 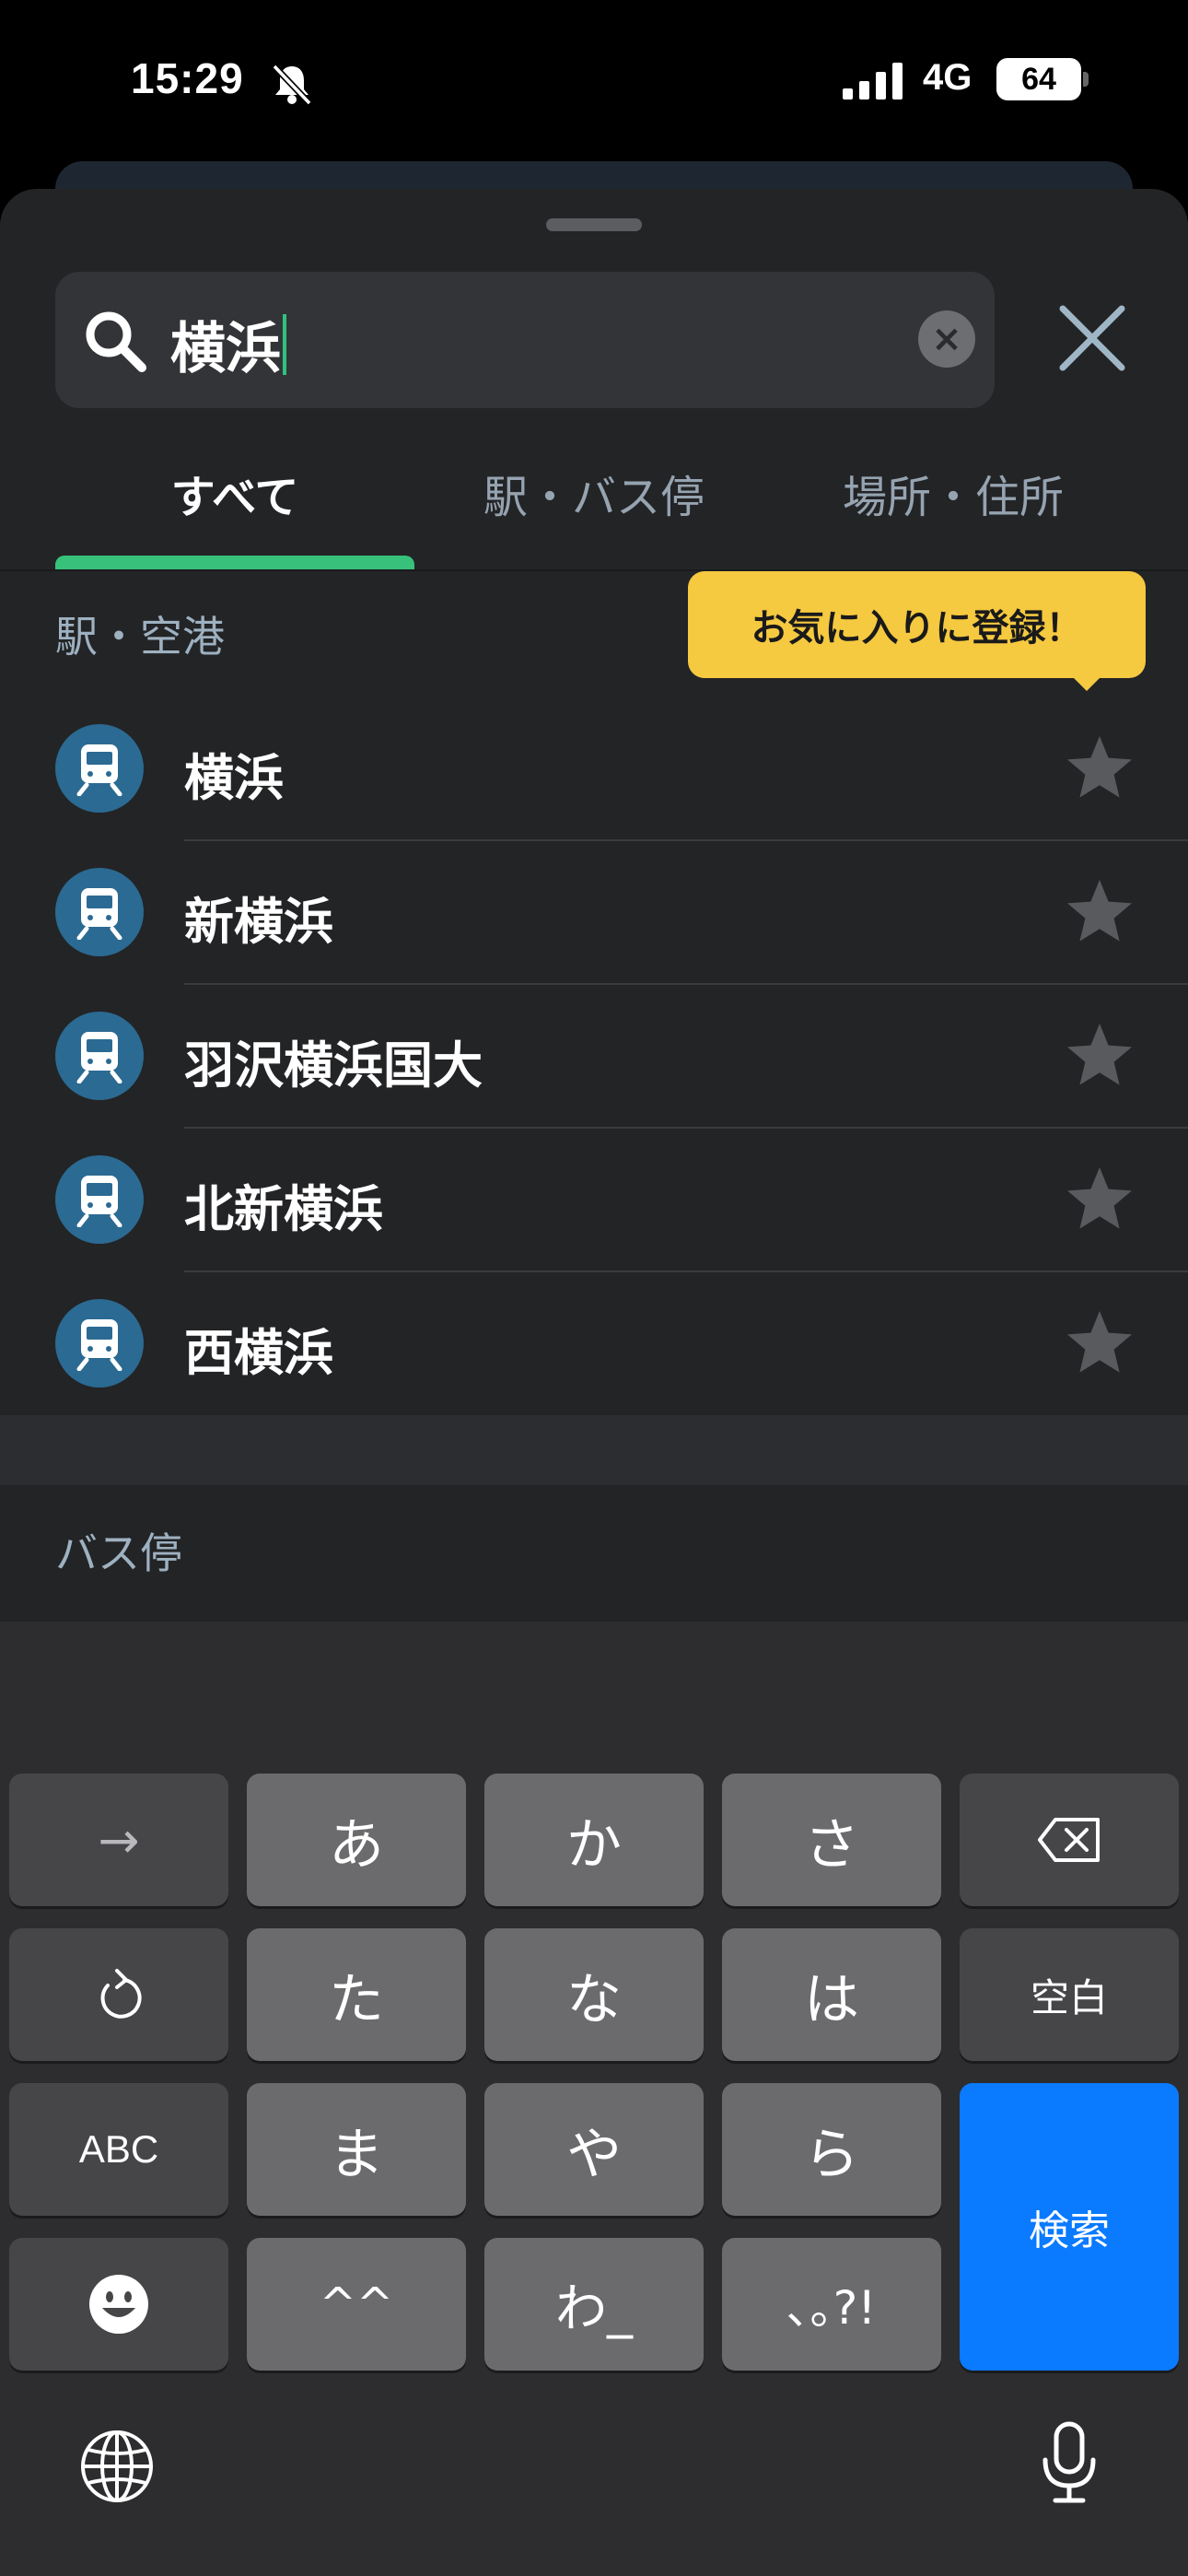 I want to click on backspace-icon, so click(x=1069, y=1840).